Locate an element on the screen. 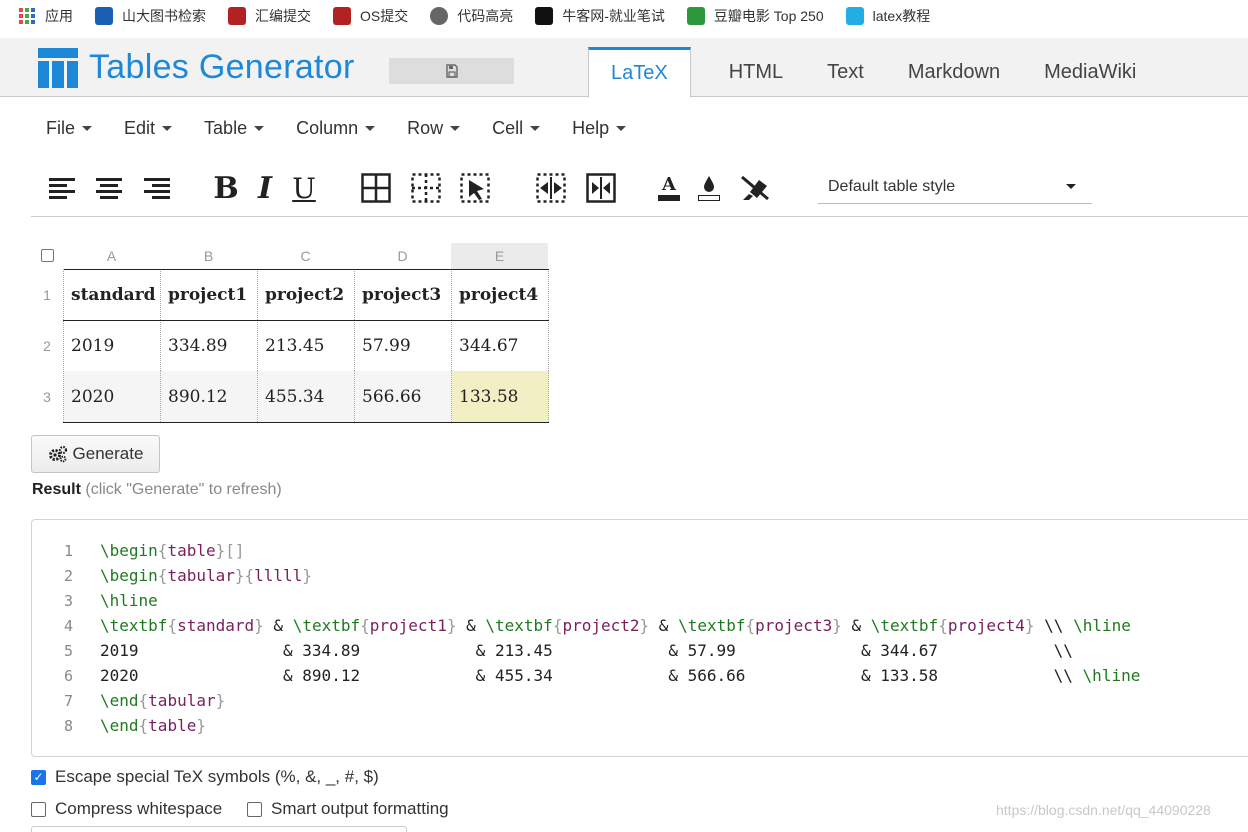  tab-mediawiki: MediaWiki is located at coordinates (1090, 72).